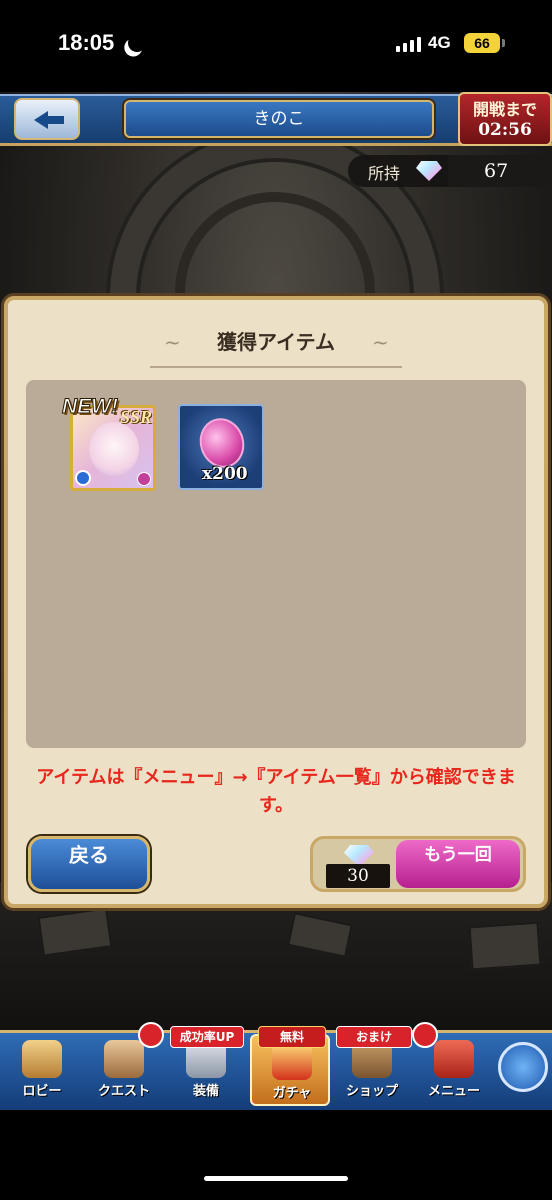 Image resolution: width=552 pixels, height=1200 pixels. Describe the element at coordinates (114, 449) in the screenshot. I see `character-portrait` at that location.